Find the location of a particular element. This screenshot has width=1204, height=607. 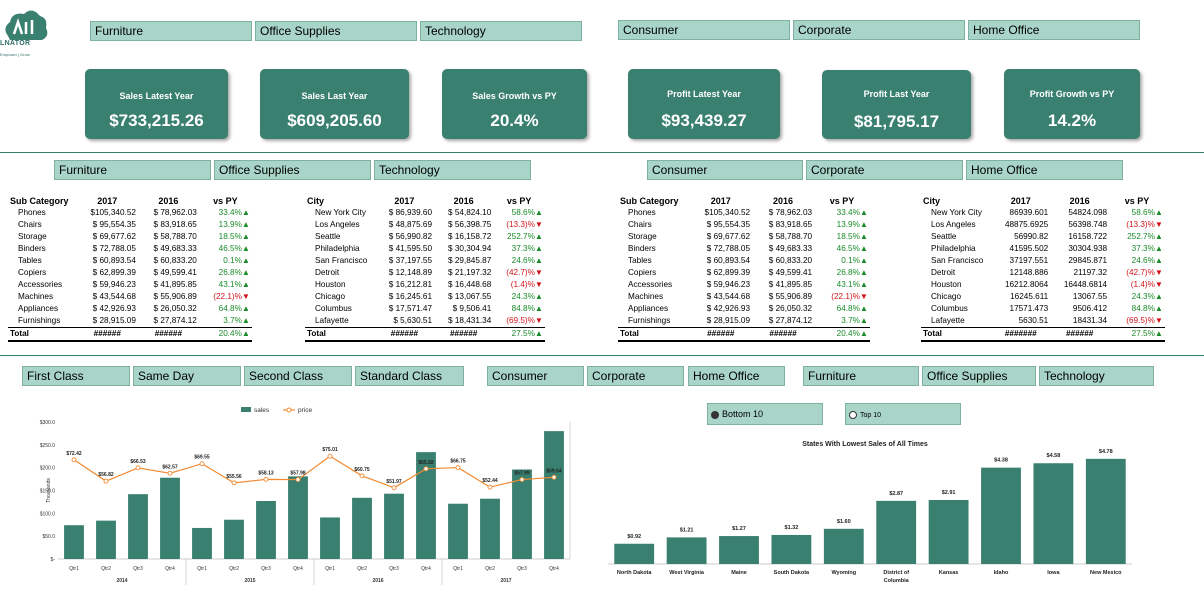

state-value-label: $4.38 is located at coordinates (1001, 461).